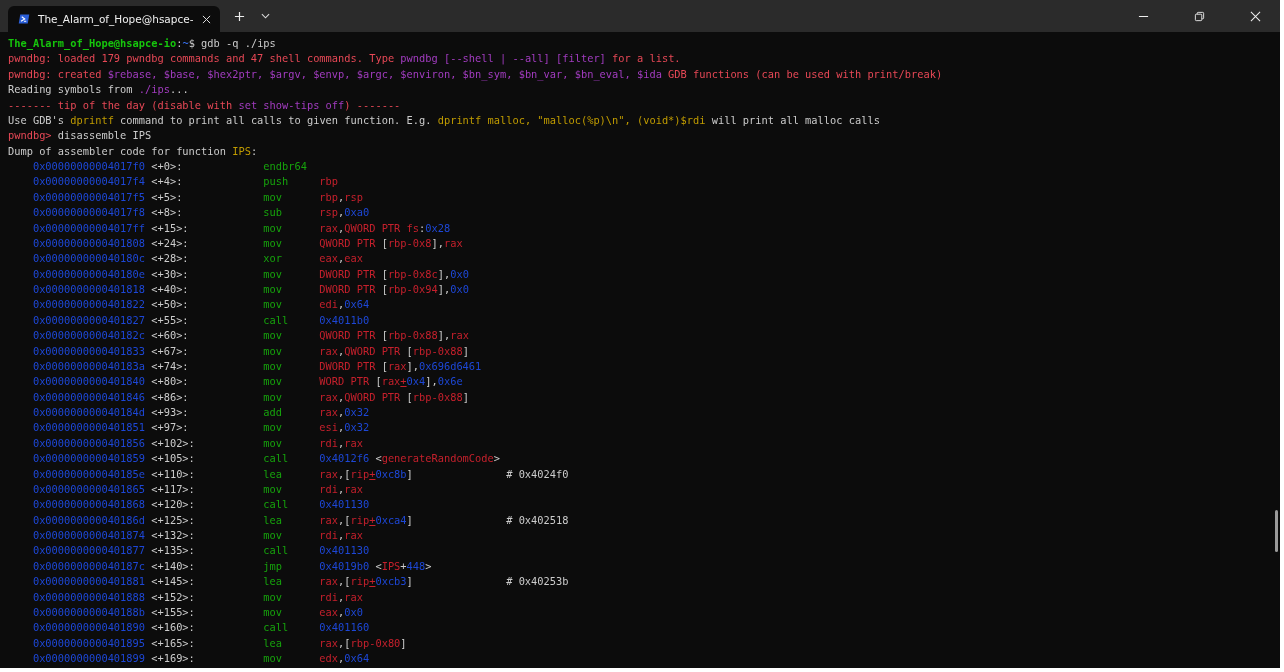  What do you see at coordinates (344, 212) in the screenshot?
I see `instruction-operands: rsp,0xa0` at bounding box center [344, 212].